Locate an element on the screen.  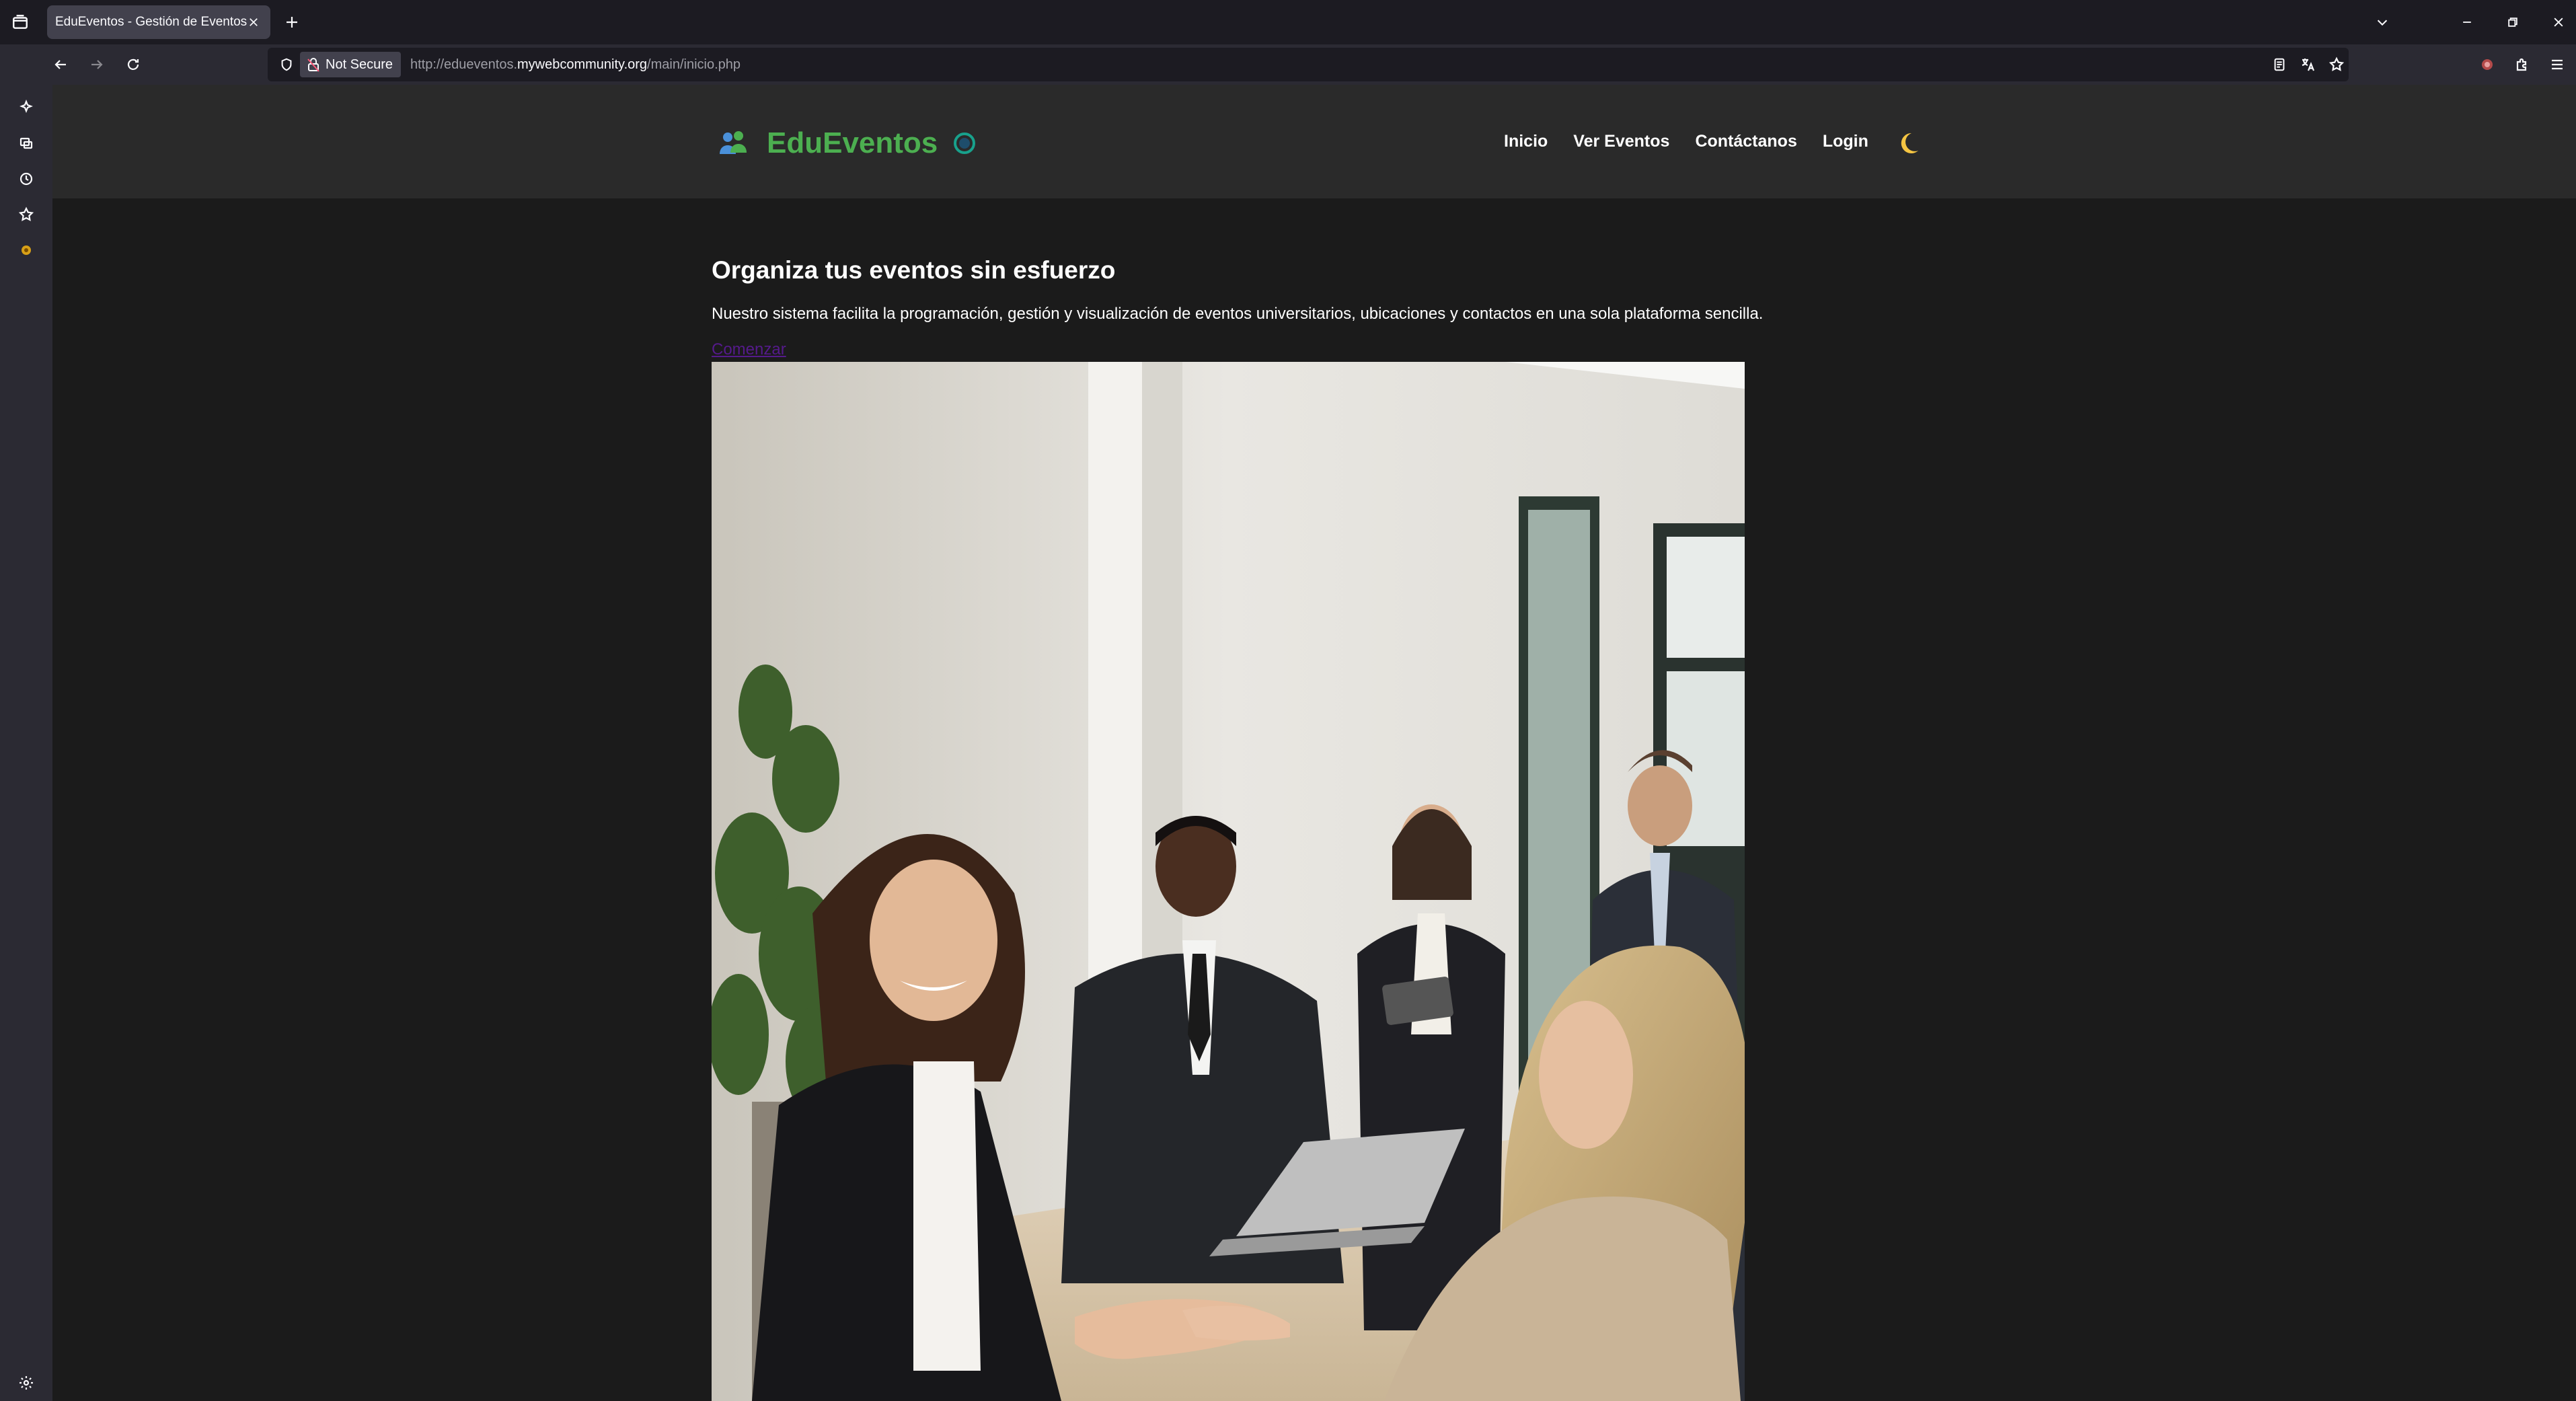
brand-badge-icon is located at coordinates (965, 143).